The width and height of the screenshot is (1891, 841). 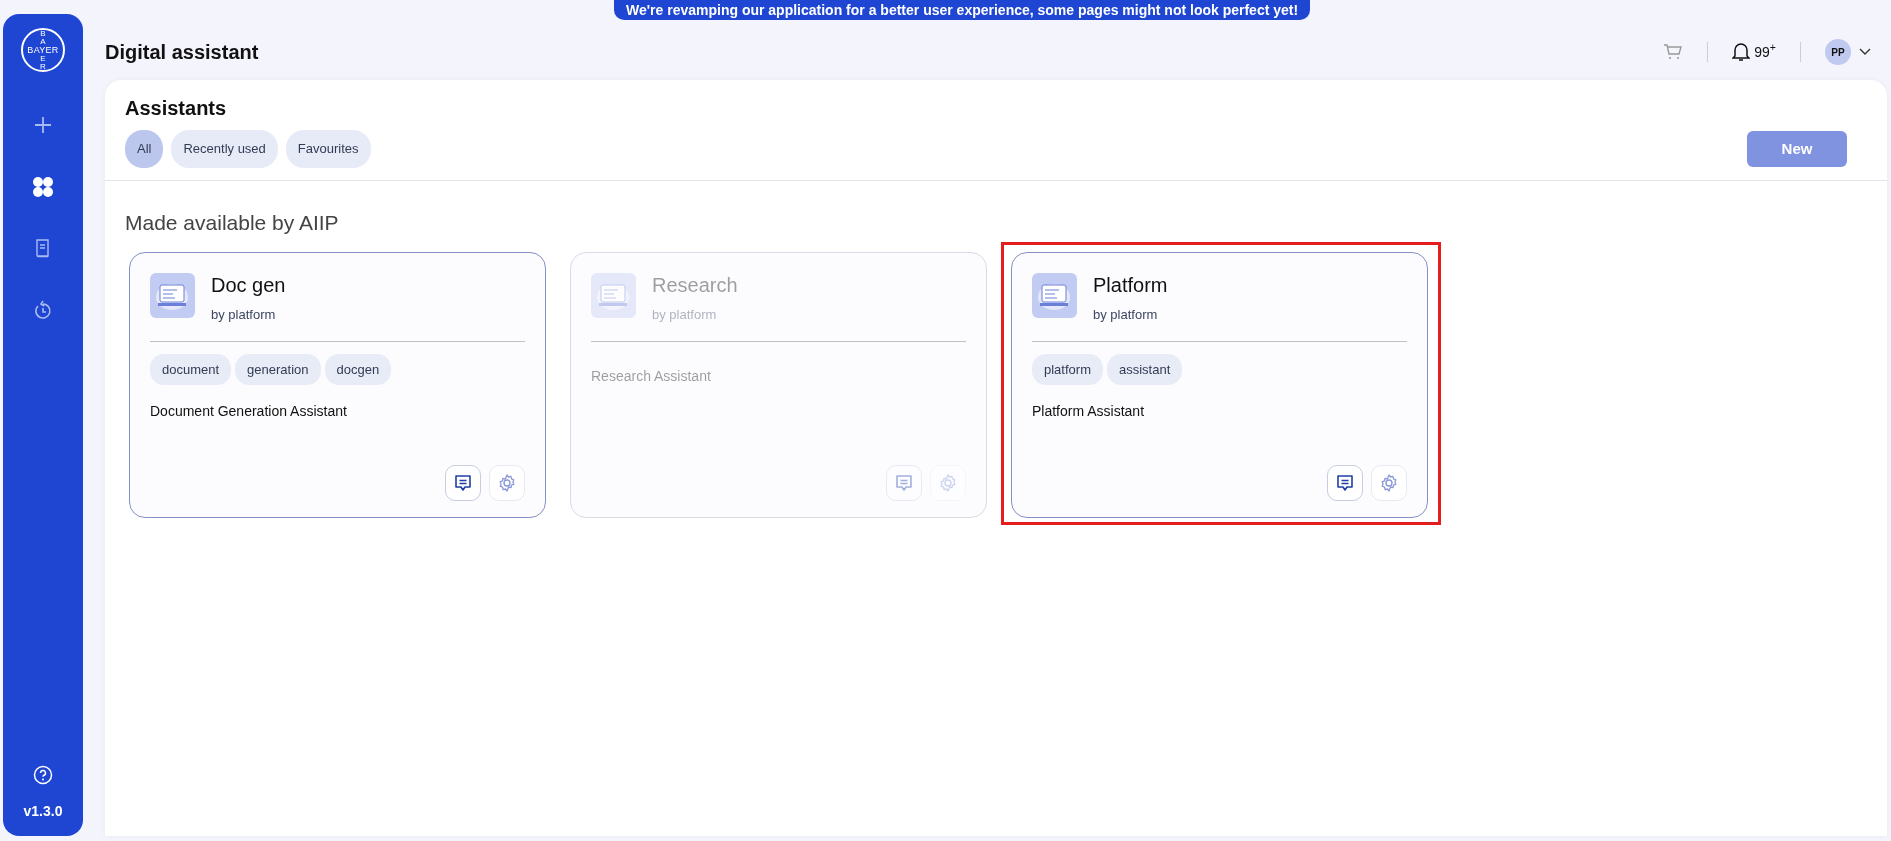 I want to click on version-label: v1.3.0, so click(x=43, y=811).